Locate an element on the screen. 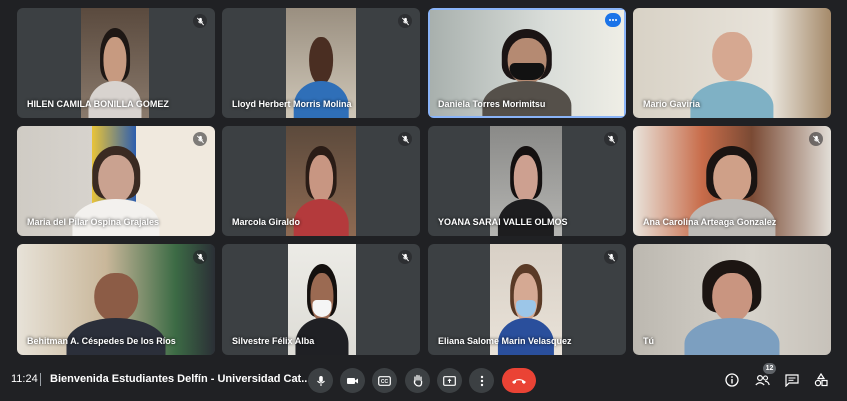 The width and height of the screenshot is (847, 401). meeting-info-button is located at coordinates (732, 380).